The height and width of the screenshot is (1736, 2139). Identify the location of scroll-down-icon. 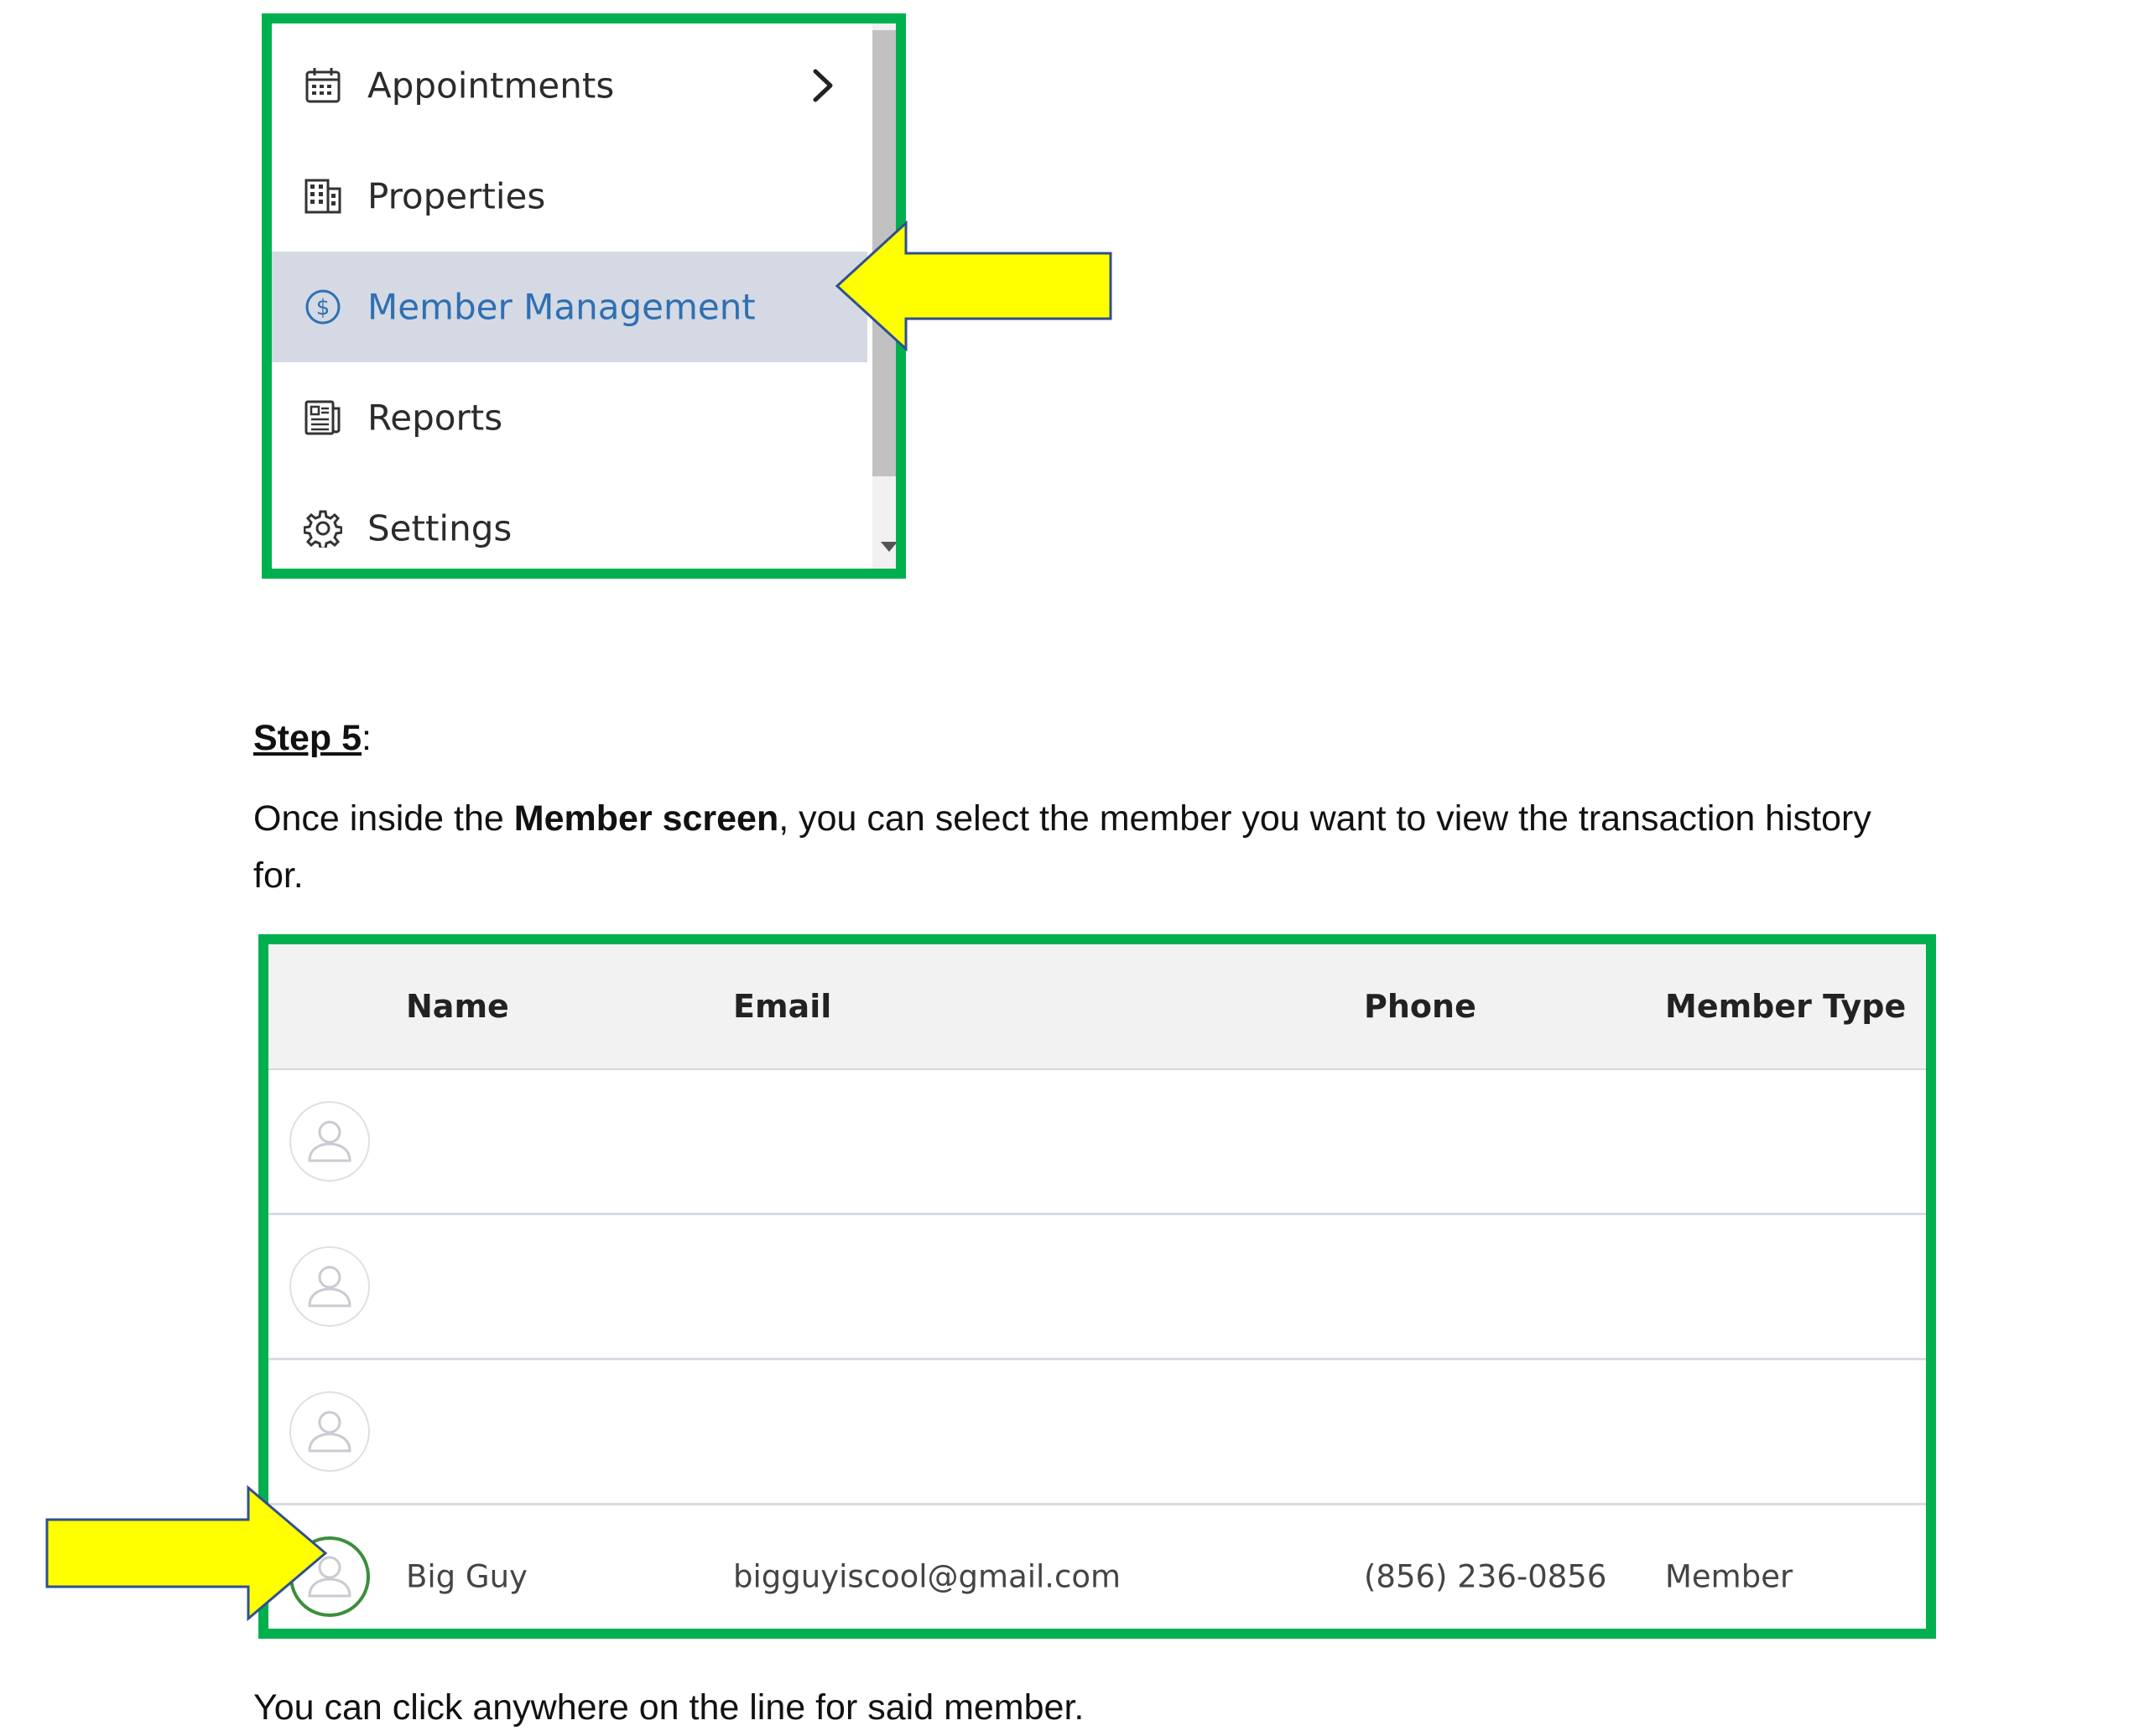
(889, 546).